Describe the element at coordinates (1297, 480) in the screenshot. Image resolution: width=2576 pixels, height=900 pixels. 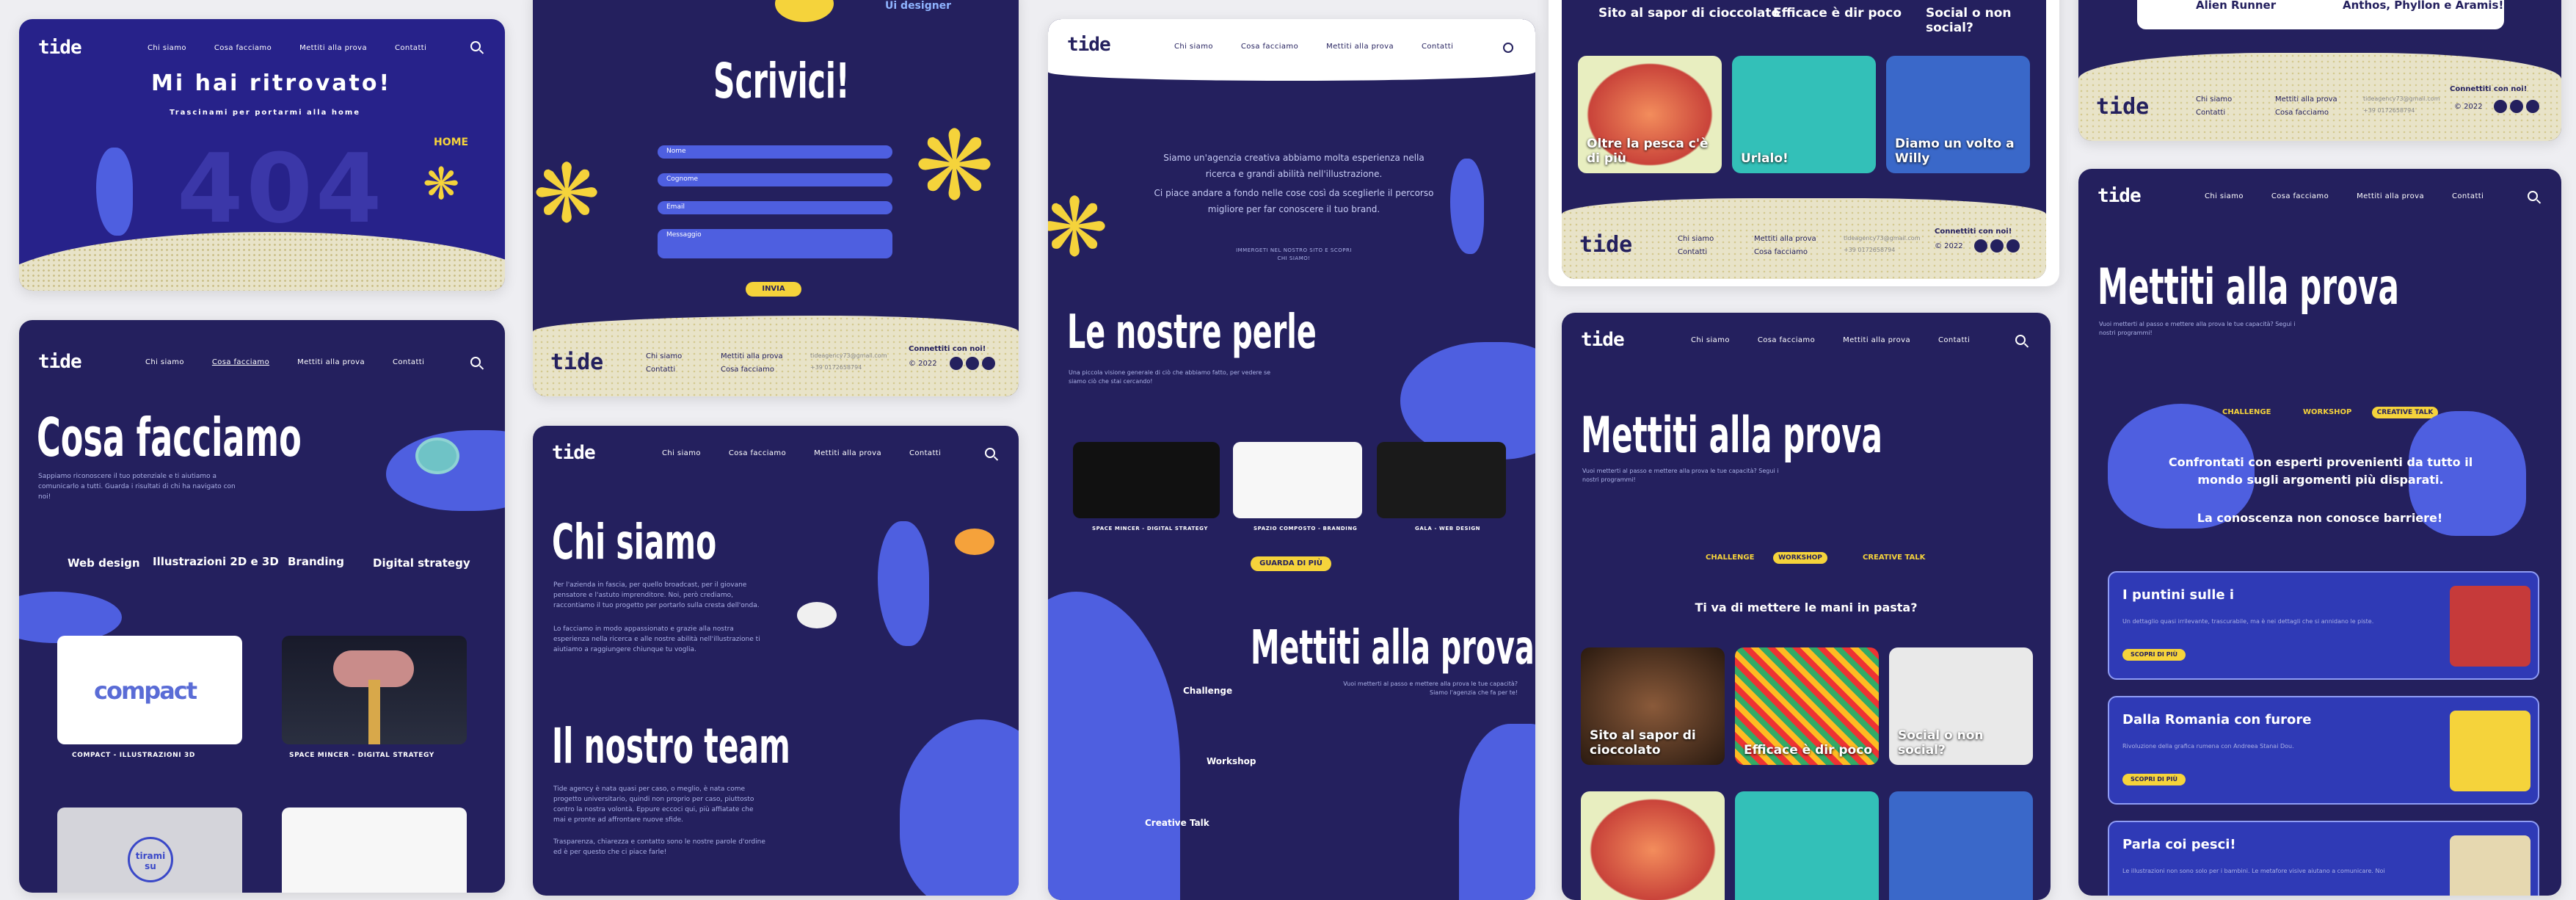
I see `perla-card-spazio` at that location.